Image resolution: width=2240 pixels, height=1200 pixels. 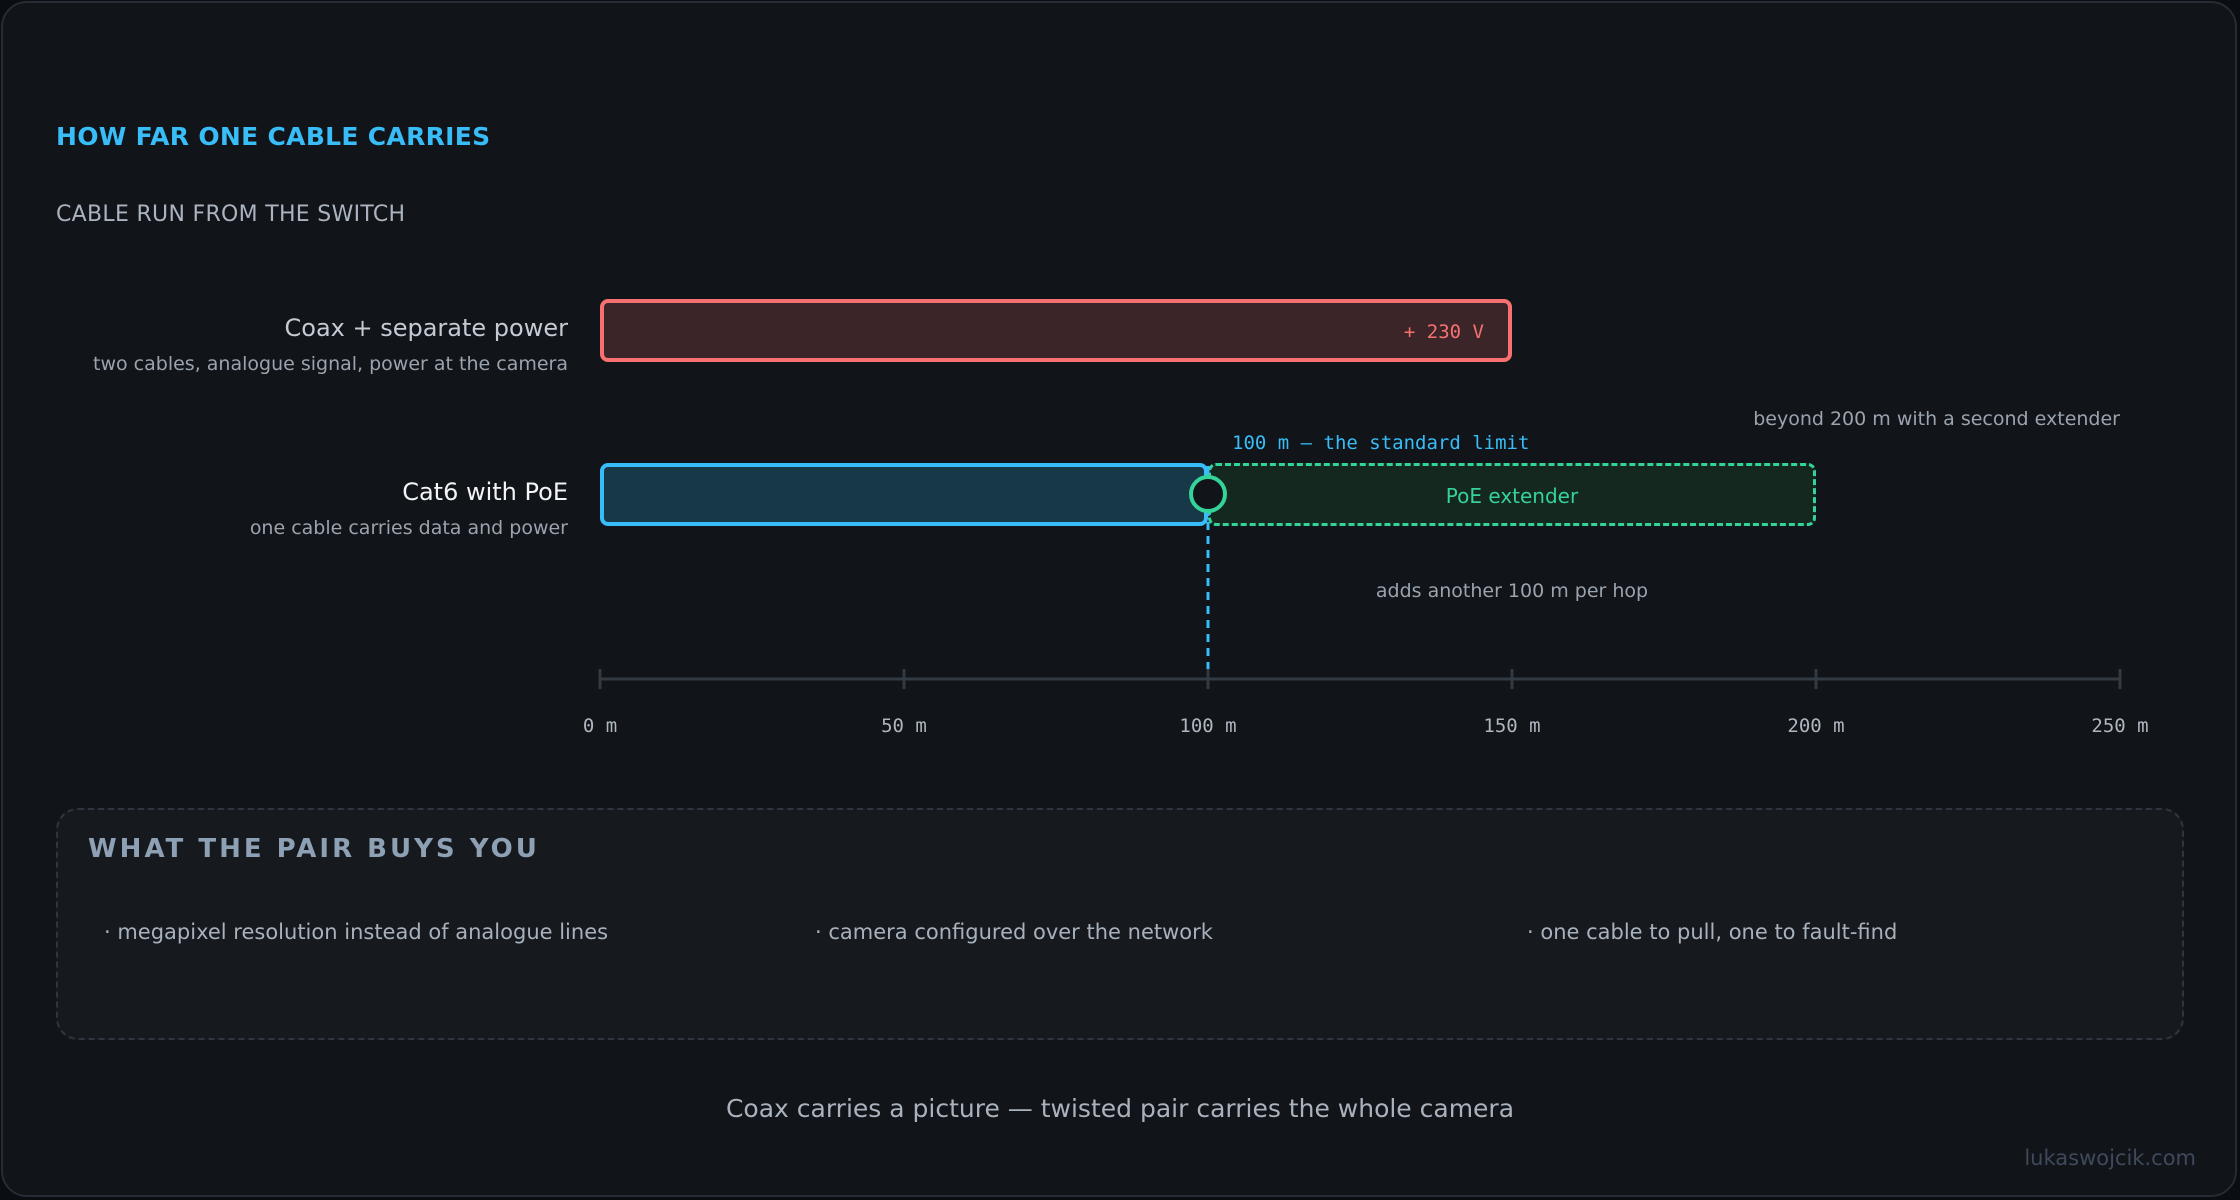 What do you see at coordinates (600, 726) in the screenshot?
I see `axis-tick-label: 0 m` at bounding box center [600, 726].